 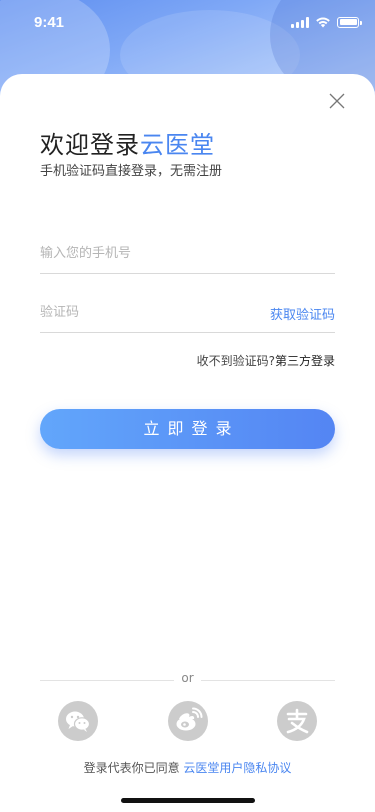 I want to click on weibo-icon, so click(x=189, y=719).